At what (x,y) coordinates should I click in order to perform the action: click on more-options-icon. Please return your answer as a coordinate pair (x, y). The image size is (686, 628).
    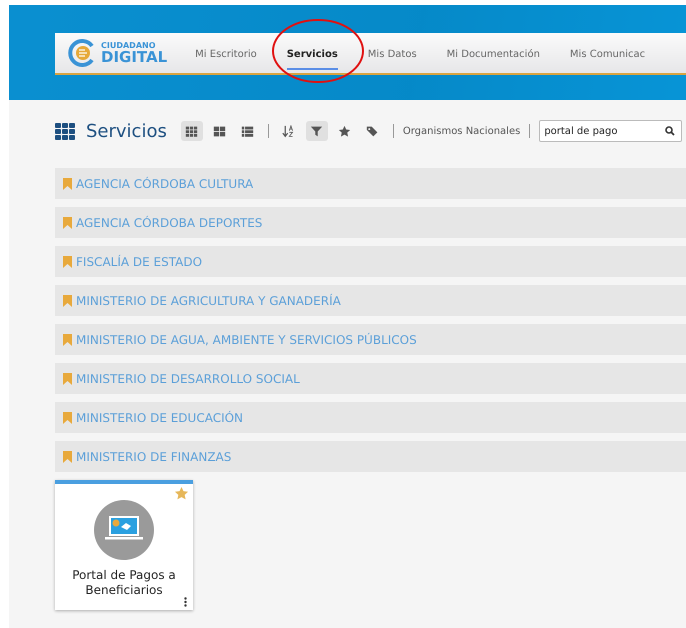
    Looking at the image, I should click on (185, 602).